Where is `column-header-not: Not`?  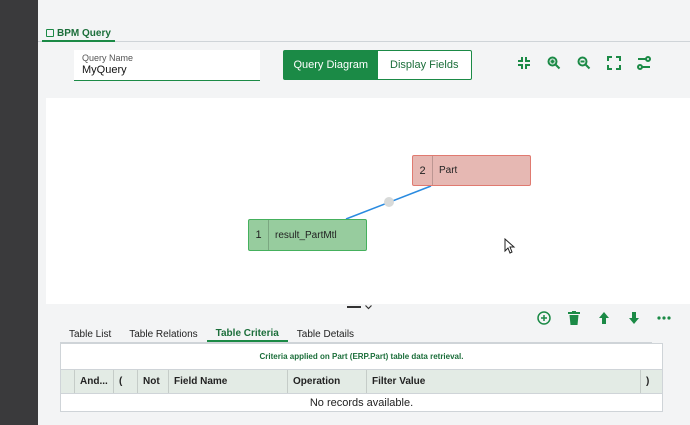
column-header-not: Not is located at coordinates (153, 381).